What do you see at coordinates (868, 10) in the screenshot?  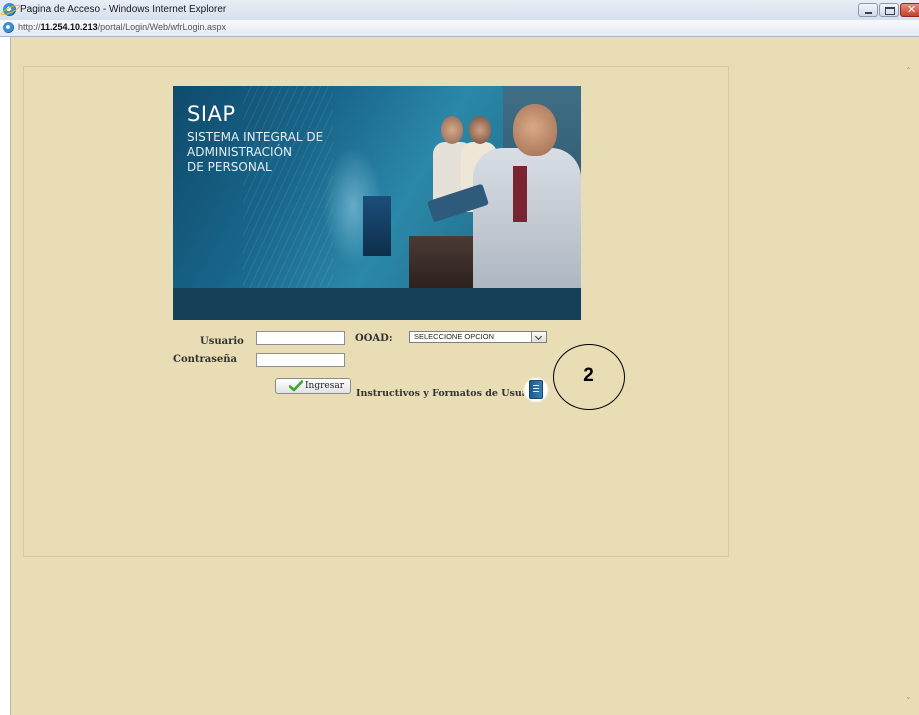 I see `minimize-button` at bounding box center [868, 10].